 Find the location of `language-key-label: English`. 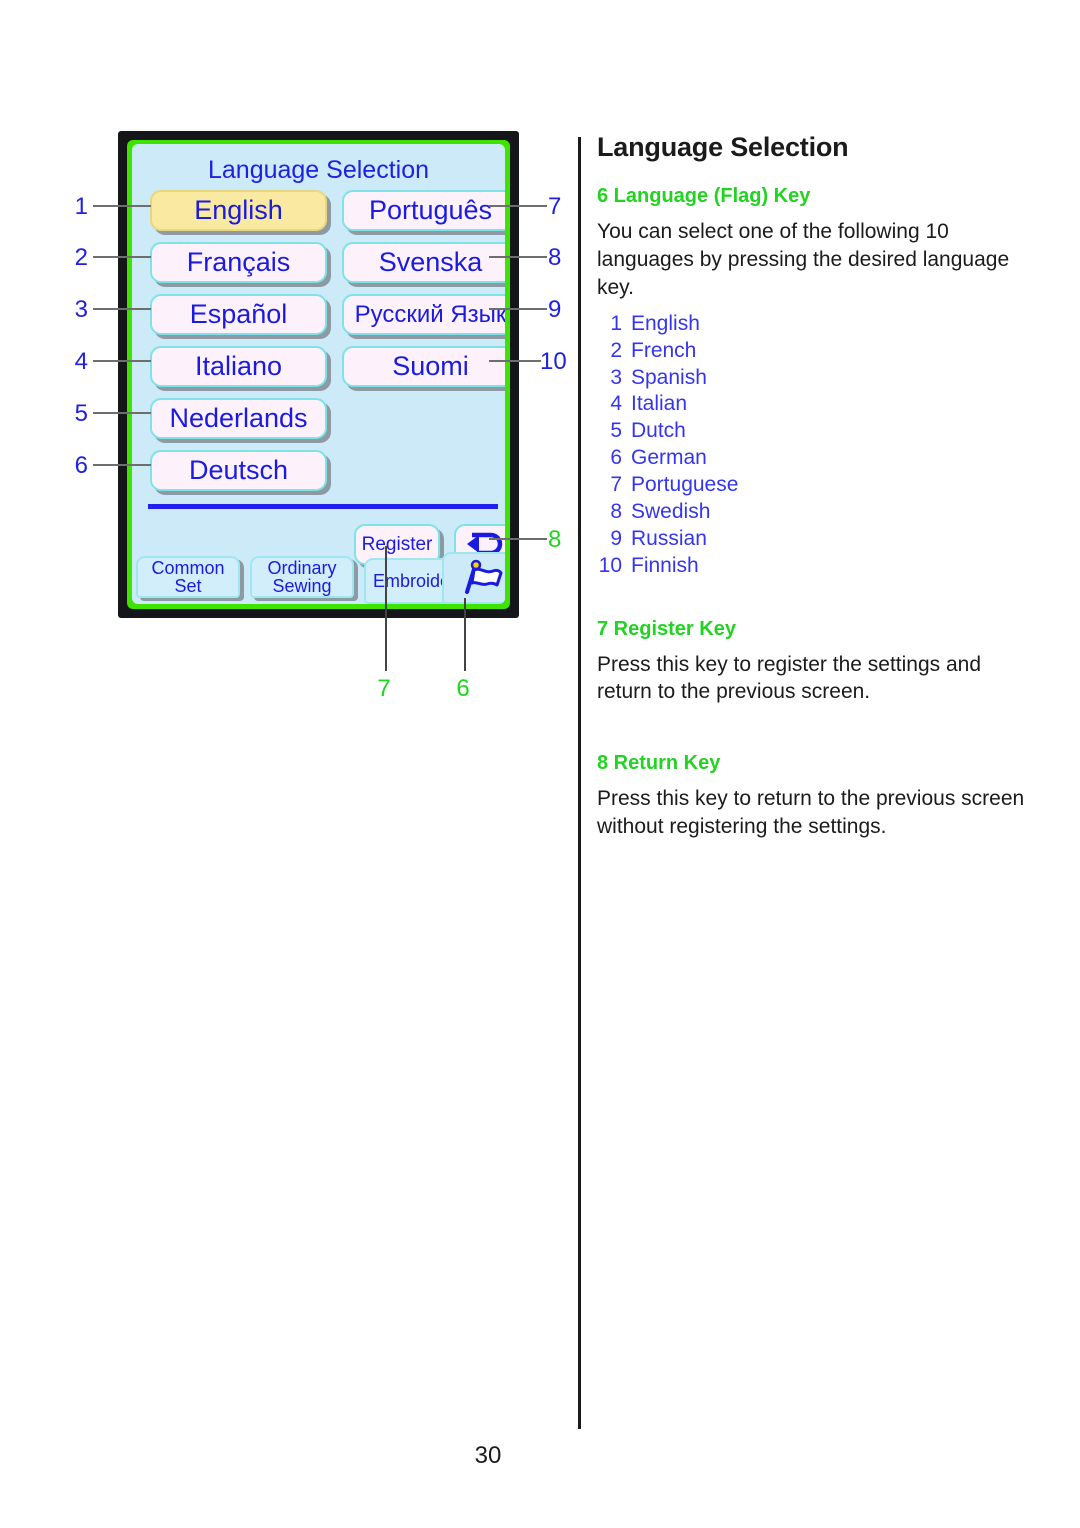

language-key-label: English is located at coordinates (238, 210).